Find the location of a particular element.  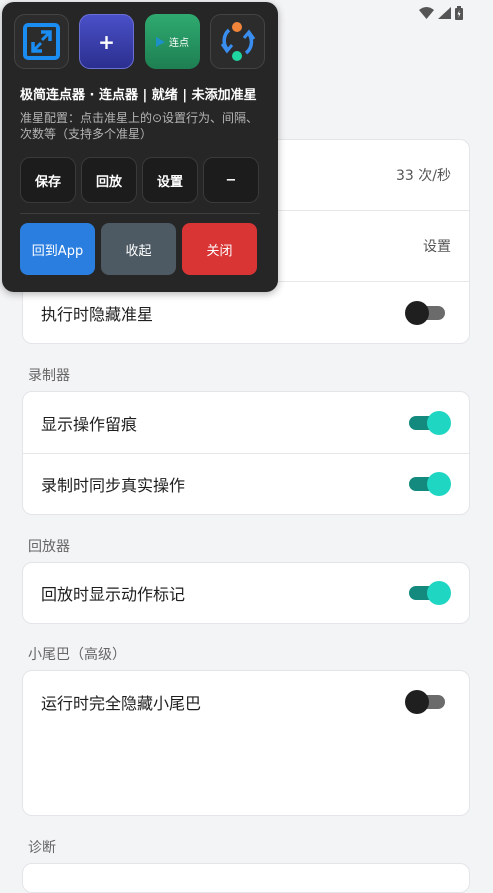

click-speed-value: 33 次/秒 is located at coordinates (423, 176).